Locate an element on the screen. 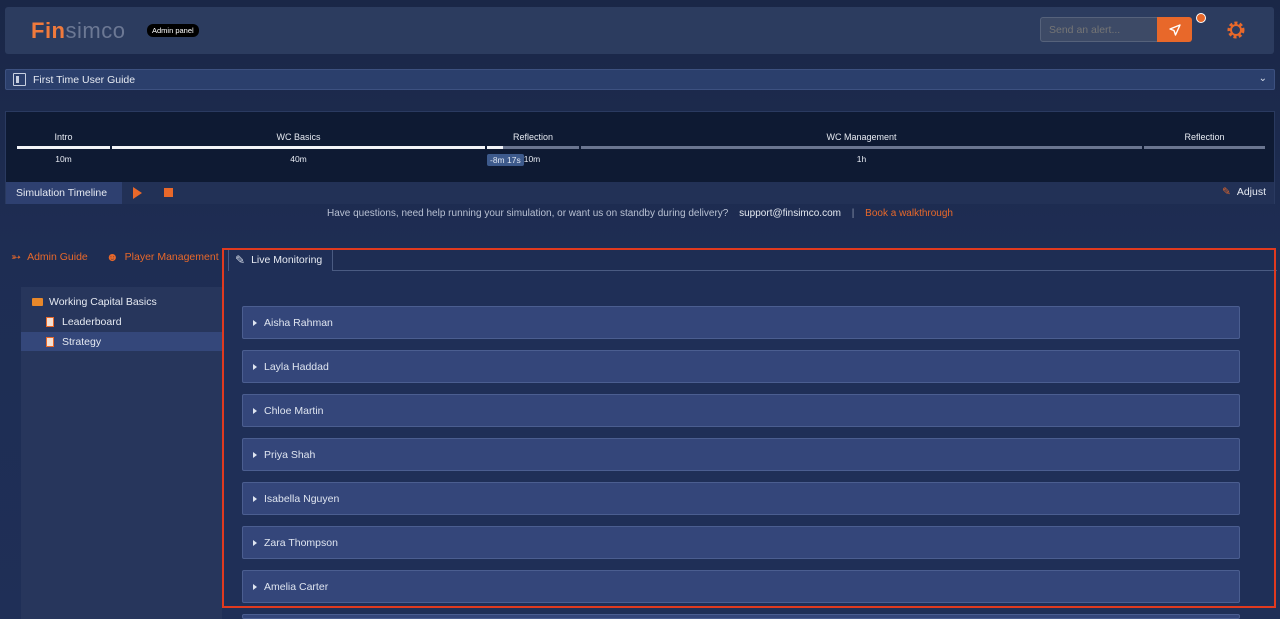 This screenshot has width=1280, height=619. timeline-label: Simulation Timeline is located at coordinates (64, 193).